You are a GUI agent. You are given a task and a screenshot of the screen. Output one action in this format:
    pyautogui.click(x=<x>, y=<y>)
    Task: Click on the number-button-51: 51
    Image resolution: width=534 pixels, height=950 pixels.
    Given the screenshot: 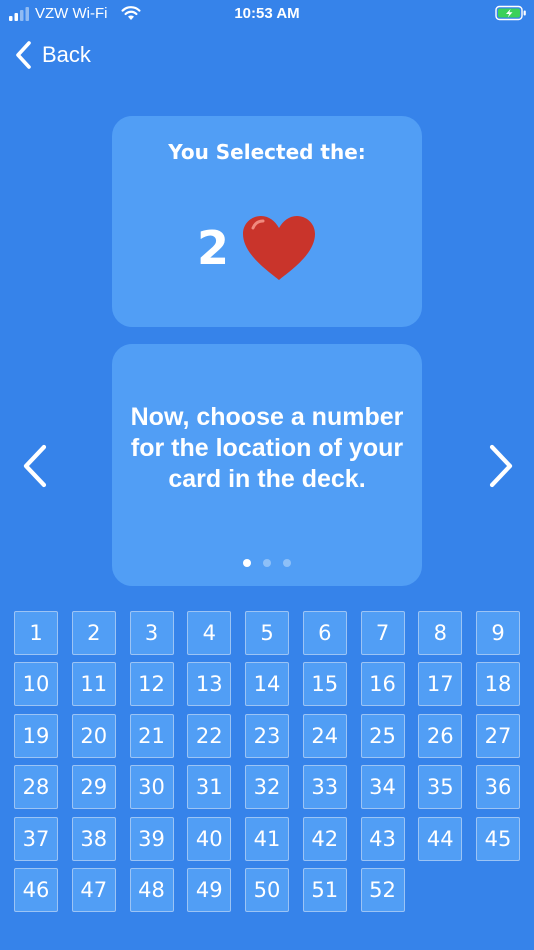 What is the action you would take?
    pyautogui.click(x=324, y=889)
    